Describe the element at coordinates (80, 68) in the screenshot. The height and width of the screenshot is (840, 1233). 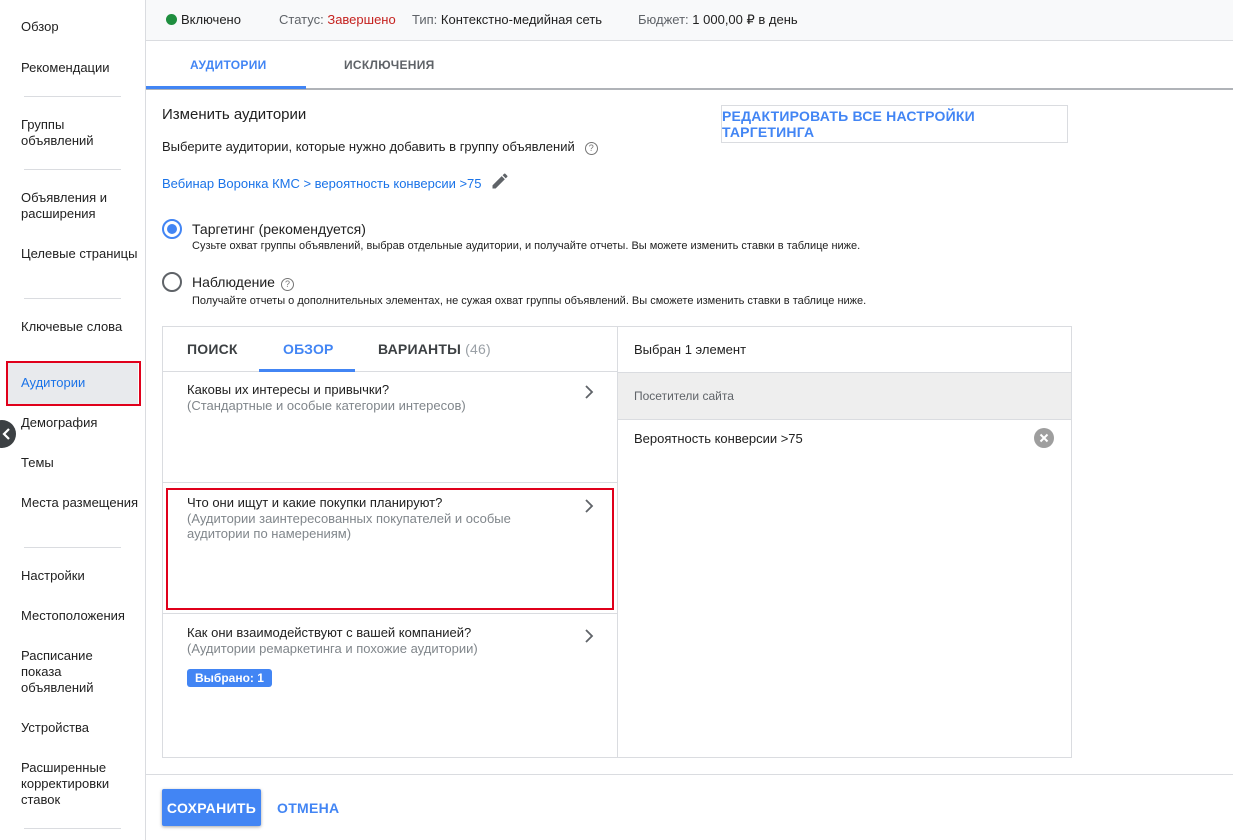
I see `sidebar-item-recommendations: Рекомендации` at that location.